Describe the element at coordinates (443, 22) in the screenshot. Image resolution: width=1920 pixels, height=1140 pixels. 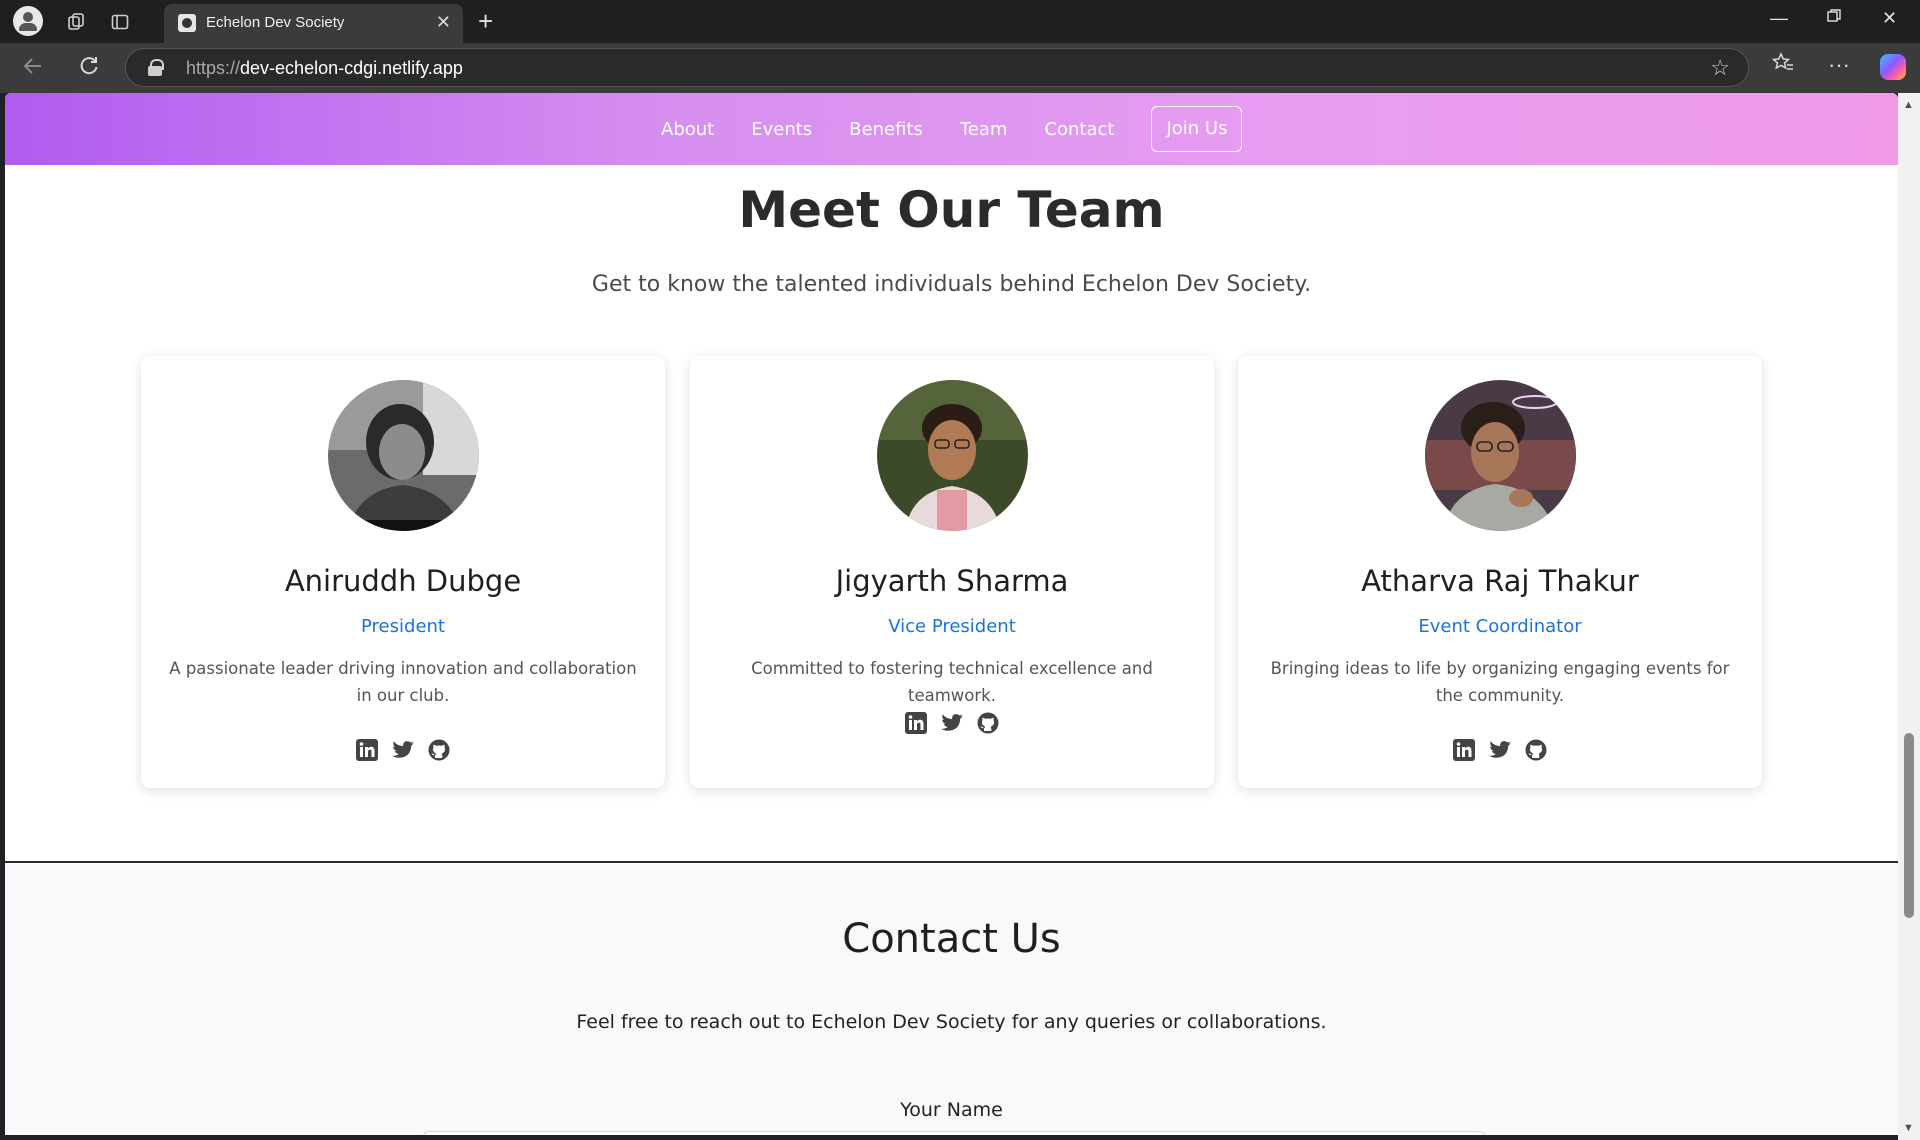
I see `close-tab-icon: ✕` at that location.